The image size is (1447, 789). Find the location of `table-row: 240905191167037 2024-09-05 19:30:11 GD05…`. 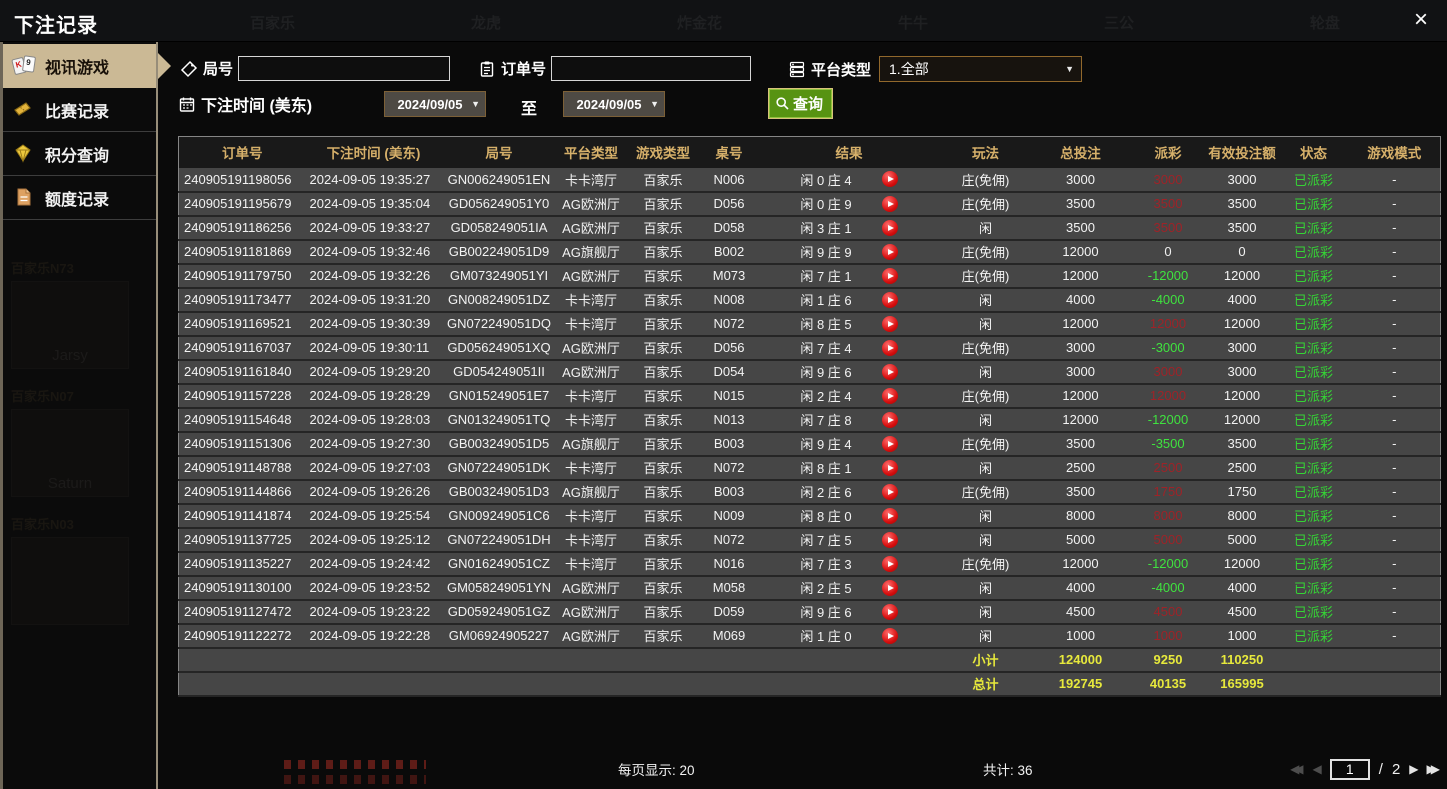

table-row: 240905191167037 2024-09-05 19:30:11 GD05… is located at coordinates (809, 348).